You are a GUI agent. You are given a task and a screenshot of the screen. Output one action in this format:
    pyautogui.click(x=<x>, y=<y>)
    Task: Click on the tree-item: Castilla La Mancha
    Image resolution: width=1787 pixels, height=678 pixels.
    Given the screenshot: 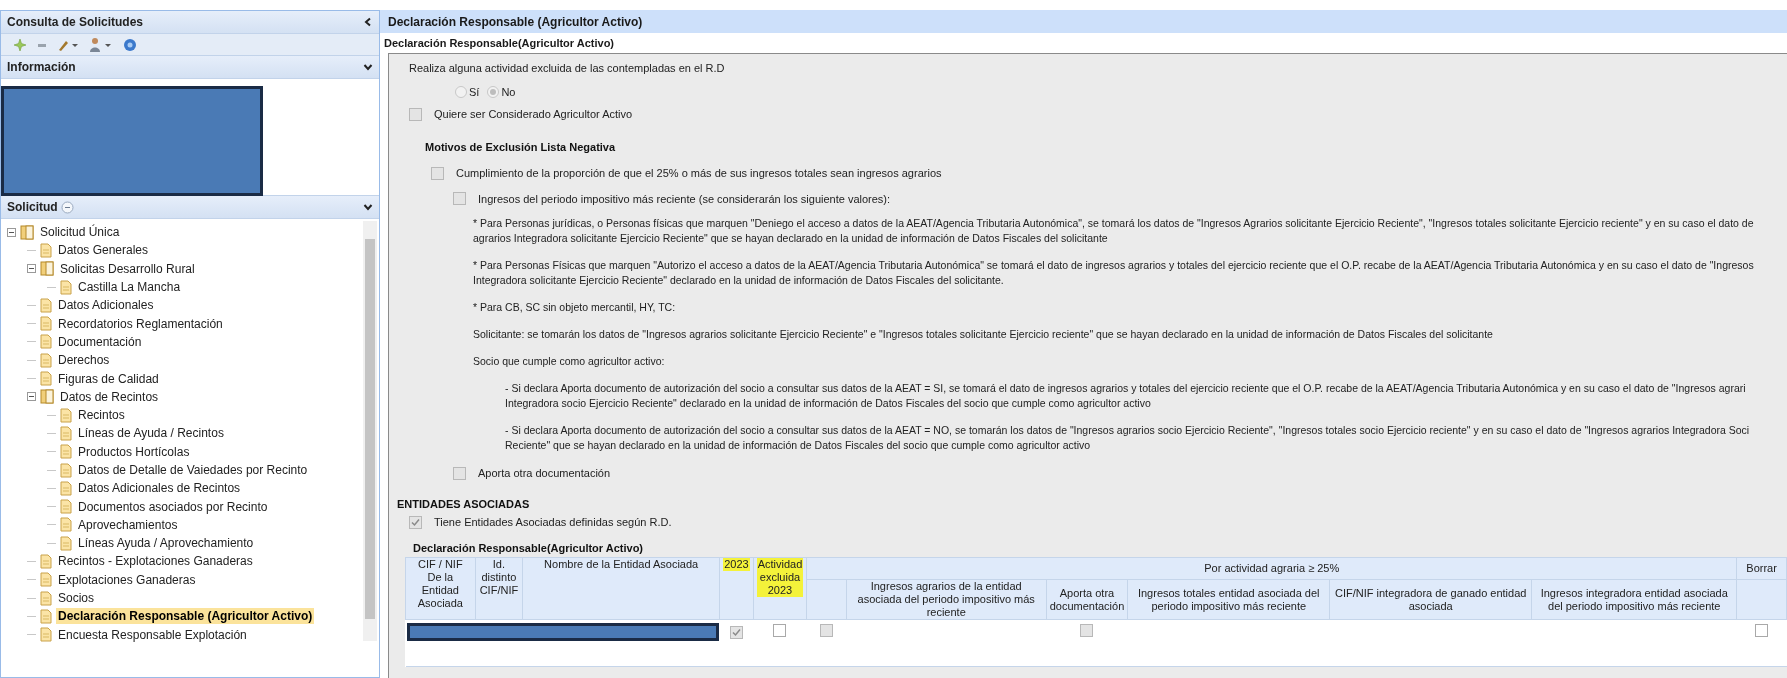 What is the action you would take?
    pyautogui.click(x=129, y=287)
    